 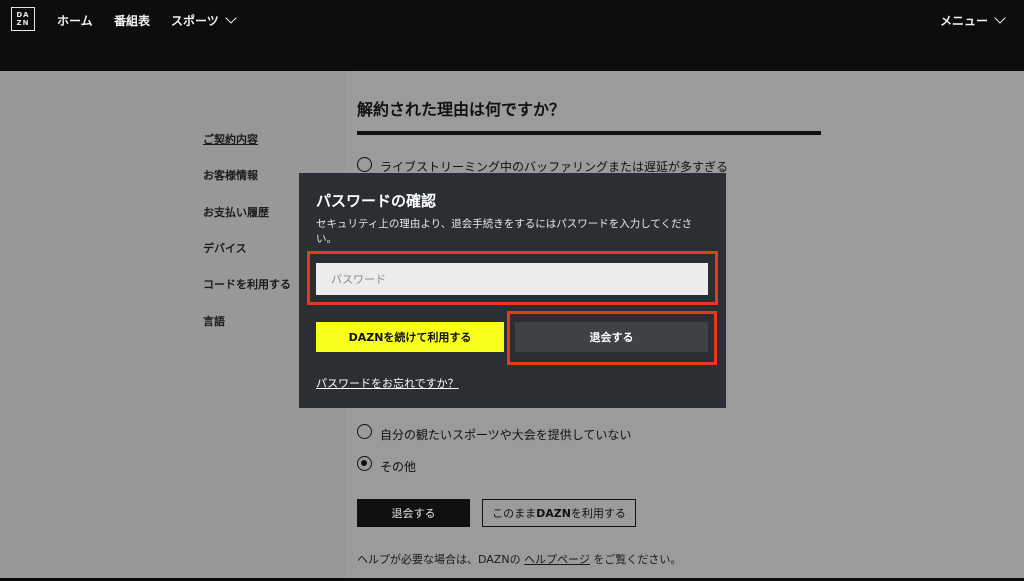 What do you see at coordinates (504, 231) in the screenshot?
I see `modal-description: セキュリティ上の理由より、退会手続きをするにはパスワードを入力してください。` at bounding box center [504, 231].